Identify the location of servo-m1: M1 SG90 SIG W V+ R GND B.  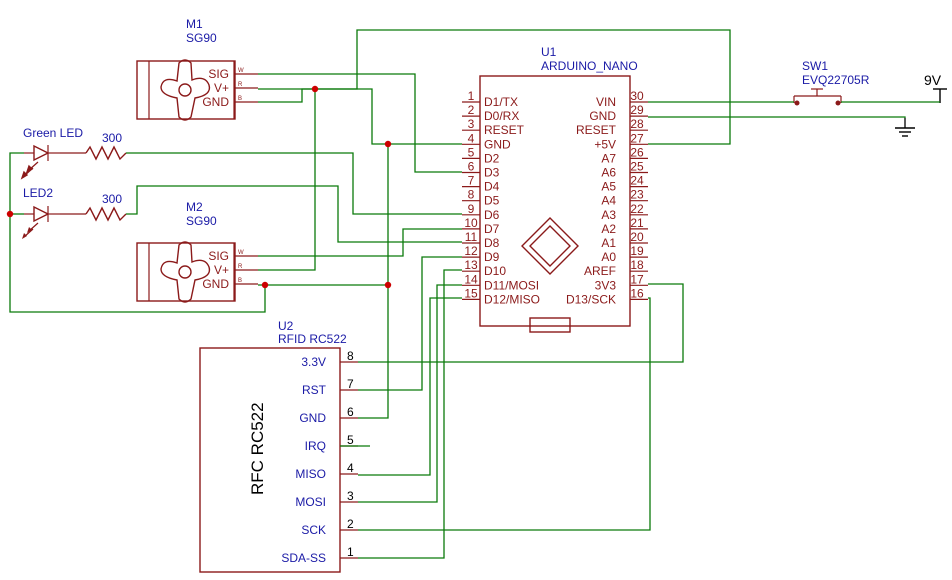
(197, 69).